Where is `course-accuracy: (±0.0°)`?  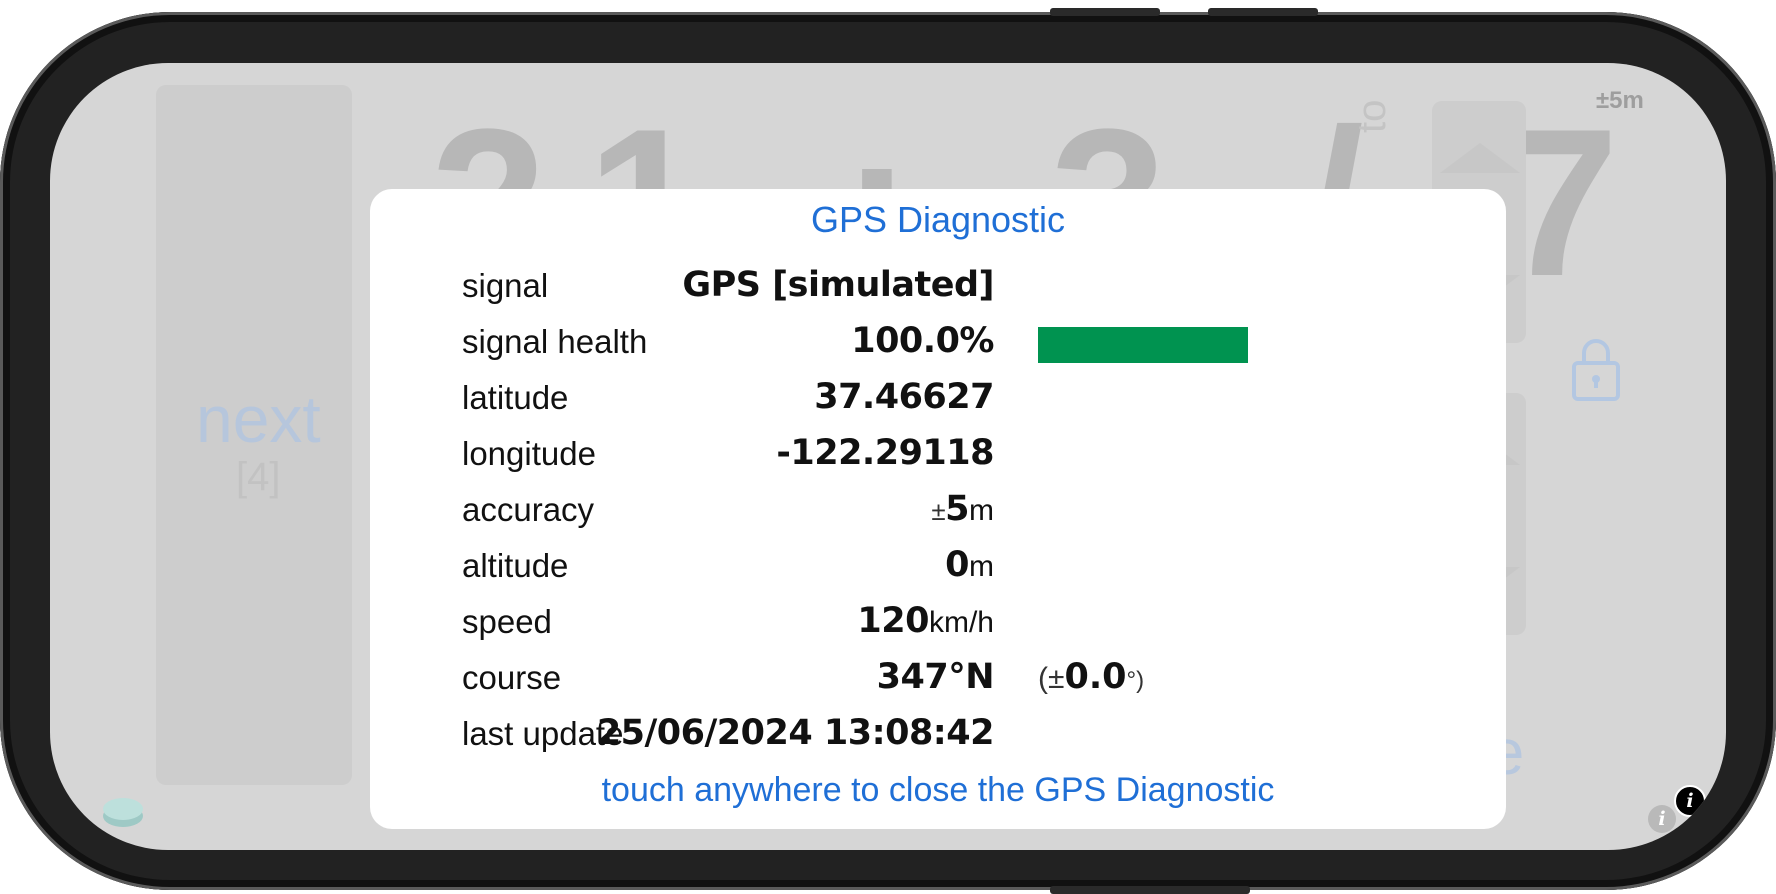 course-accuracy: (±0.0°) is located at coordinates (1091, 677).